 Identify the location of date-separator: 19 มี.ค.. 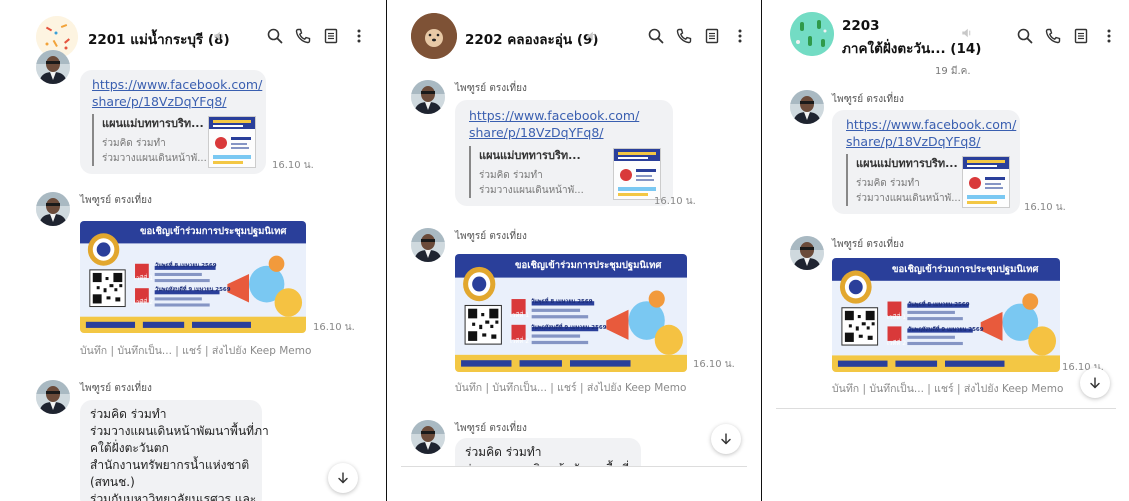
(953, 71).